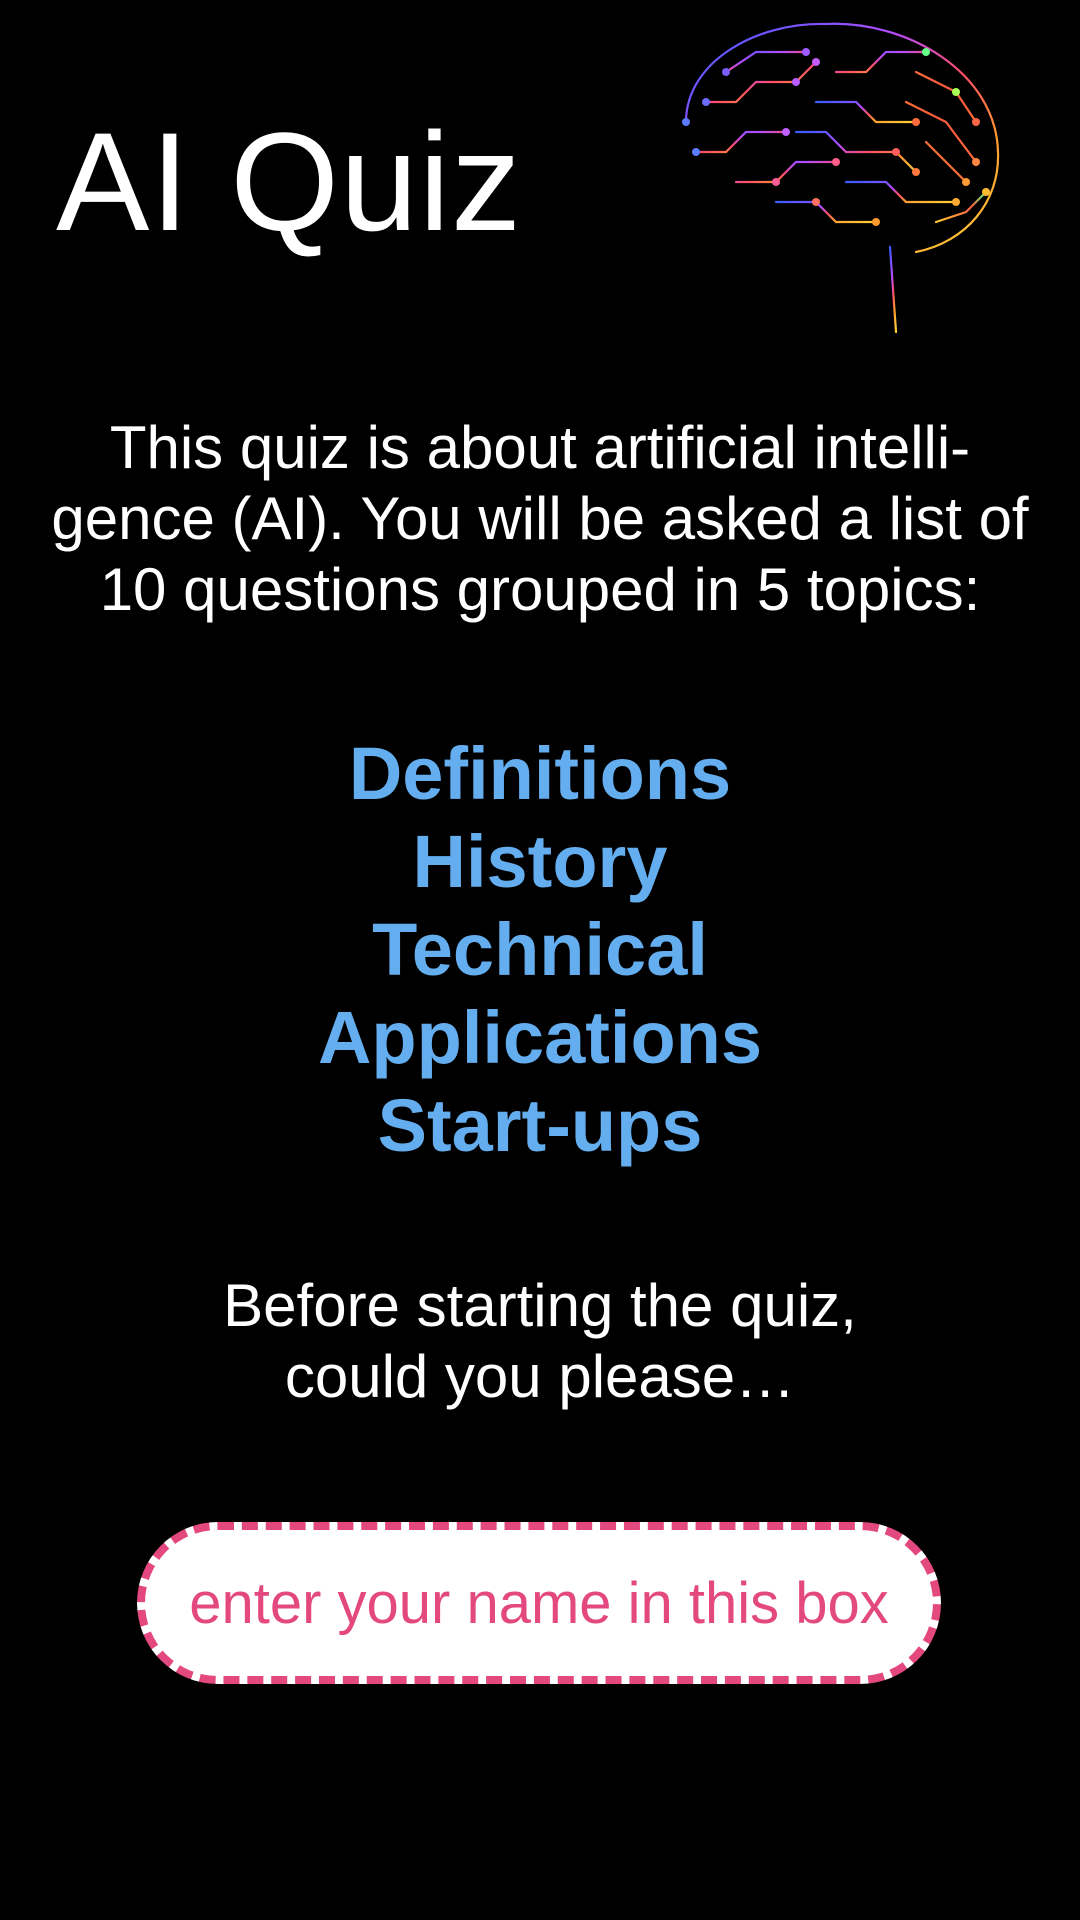 The width and height of the screenshot is (1080, 1920). I want to click on name-input, so click(539, 1603).